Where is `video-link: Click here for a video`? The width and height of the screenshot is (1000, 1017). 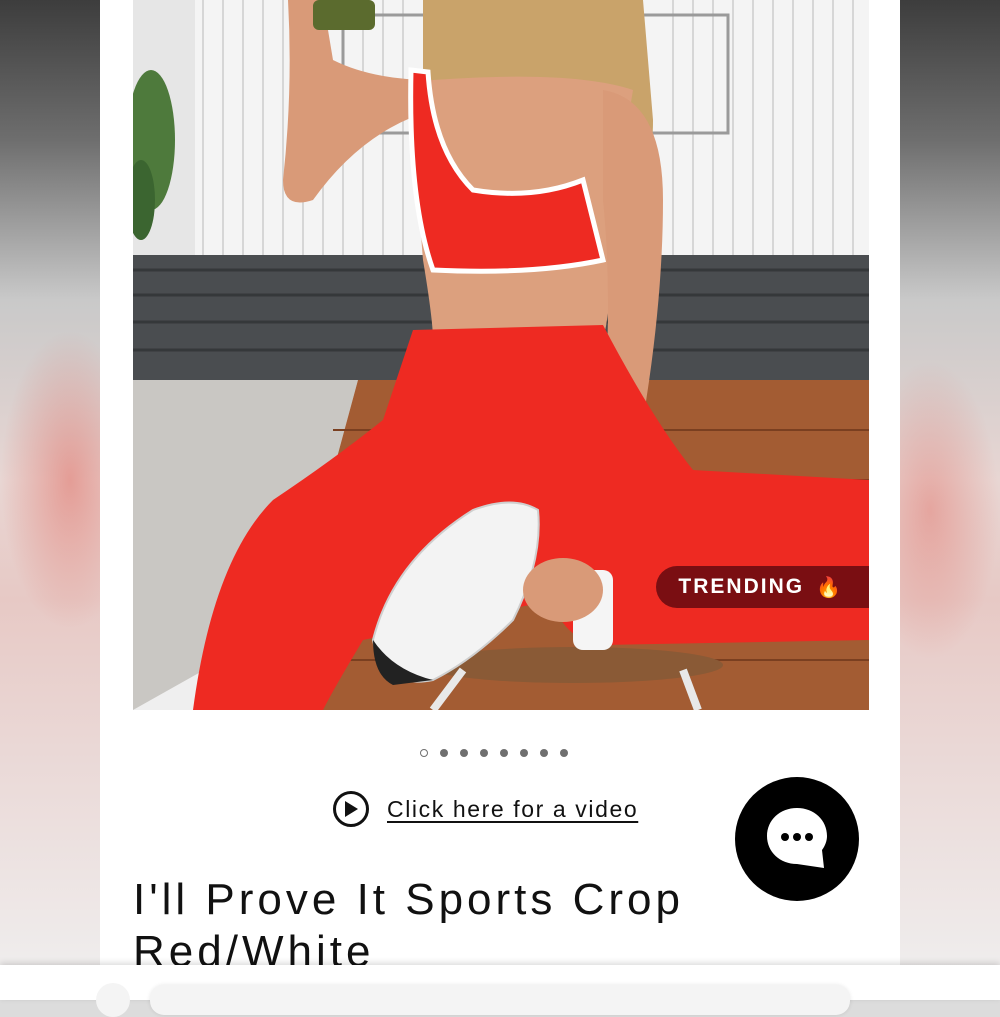
video-link: Click here for a video is located at coordinates (485, 809).